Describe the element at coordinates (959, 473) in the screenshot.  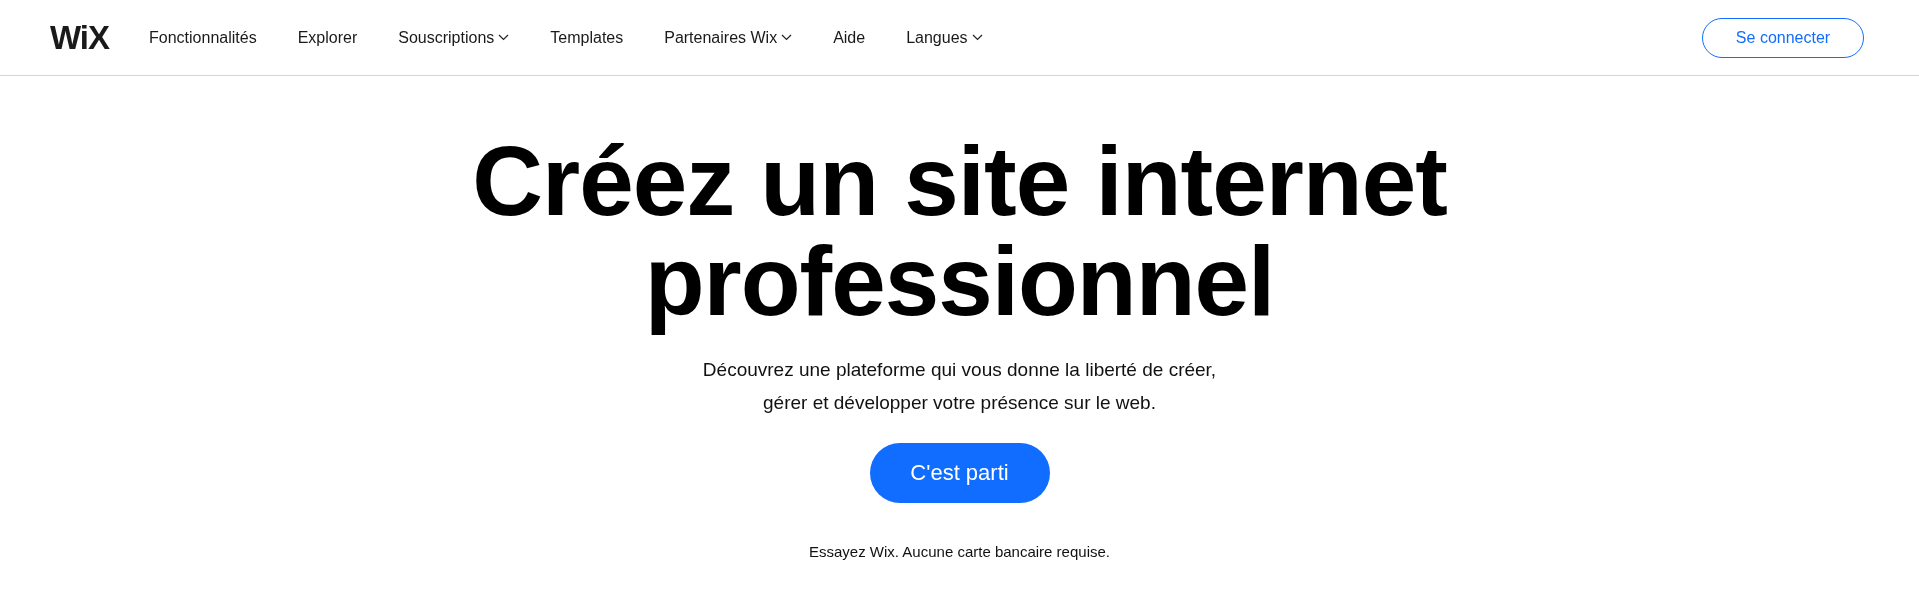
I see `start-button: C'est parti` at that location.